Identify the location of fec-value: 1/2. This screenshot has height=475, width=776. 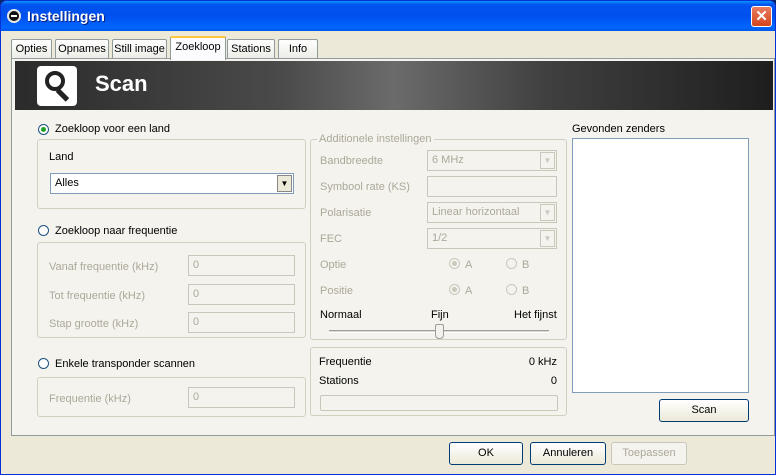
(440, 238).